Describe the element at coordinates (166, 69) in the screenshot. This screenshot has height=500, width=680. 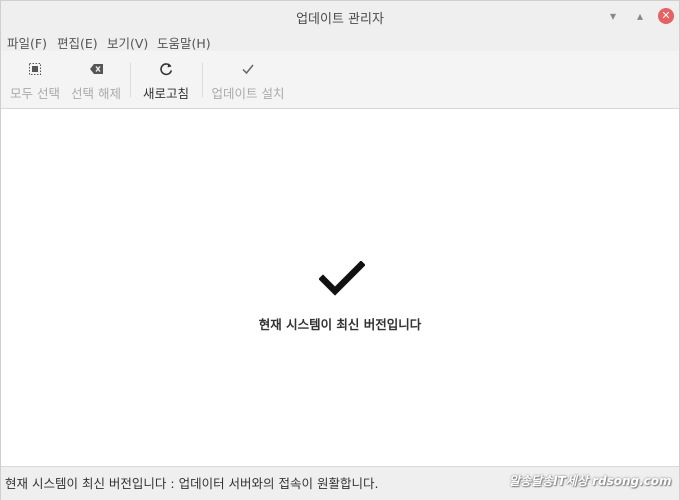
I see `refresh-icon` at that location.